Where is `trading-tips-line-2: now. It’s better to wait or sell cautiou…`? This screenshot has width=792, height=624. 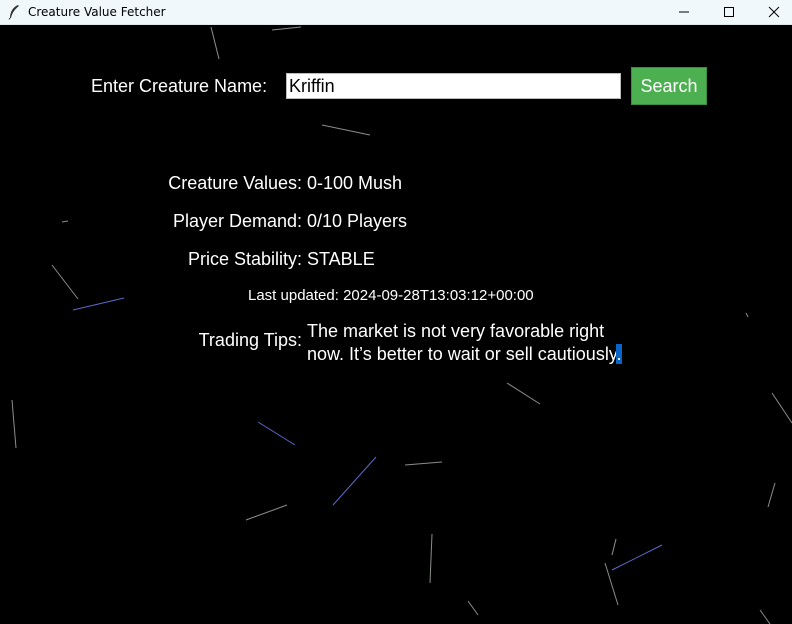 trading-tips-line-2: now. It’s better to wait or sell cautiou… is located at coordinates (462, 354).